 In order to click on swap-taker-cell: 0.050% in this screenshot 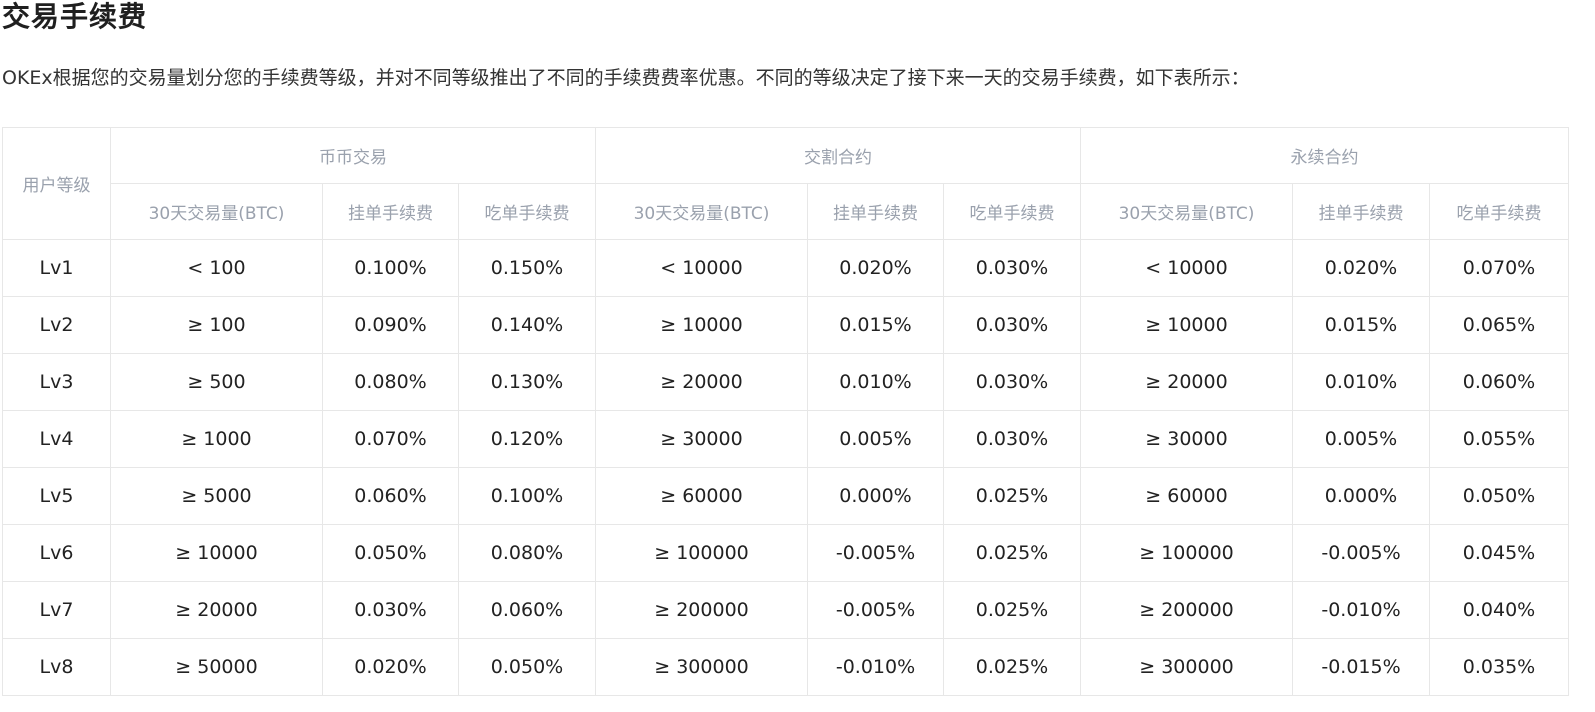, I will do `click(1499, 496)`.